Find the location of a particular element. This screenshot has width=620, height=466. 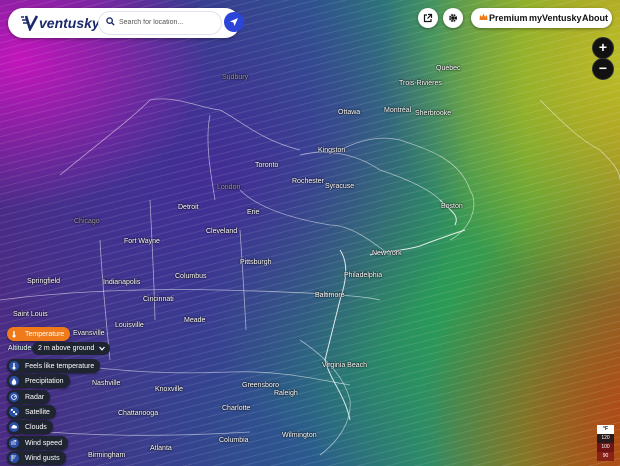

city-sherbrooke: Sherbrooke is located at coordinates (433, 113).